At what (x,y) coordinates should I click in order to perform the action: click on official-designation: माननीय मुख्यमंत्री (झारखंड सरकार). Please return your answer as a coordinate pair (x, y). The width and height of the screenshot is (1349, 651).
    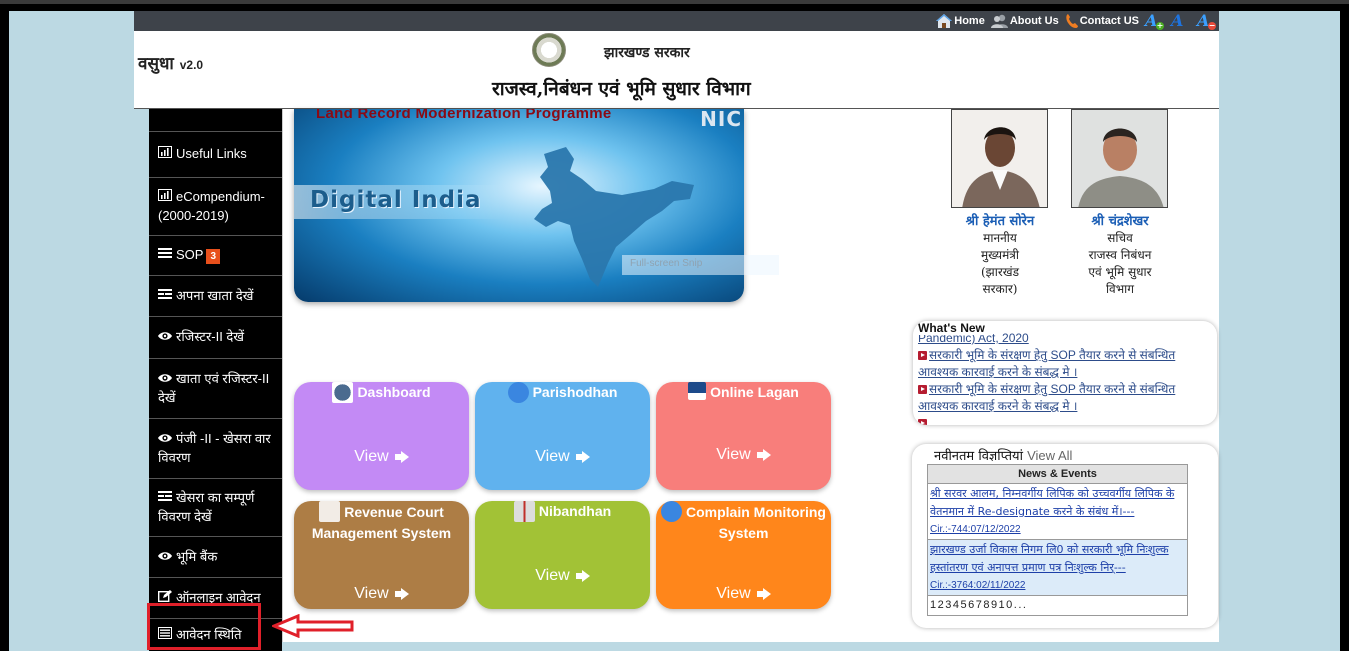
    Looking at the image, I should click on (1000, 264).